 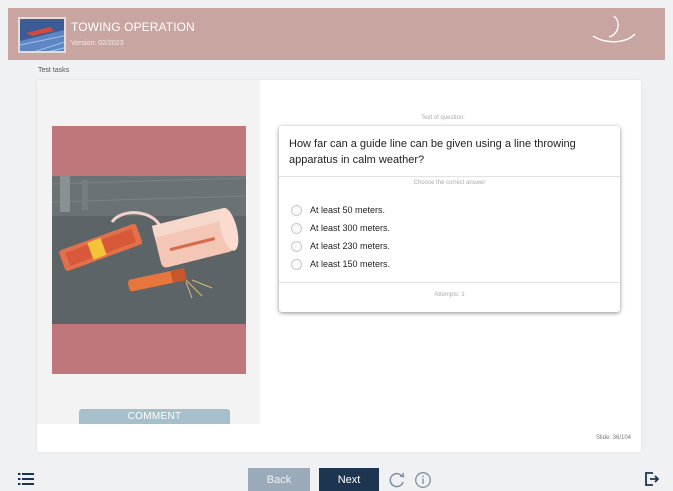 I want to click on question-caption: Text of question:, so click(x=443, y=118).